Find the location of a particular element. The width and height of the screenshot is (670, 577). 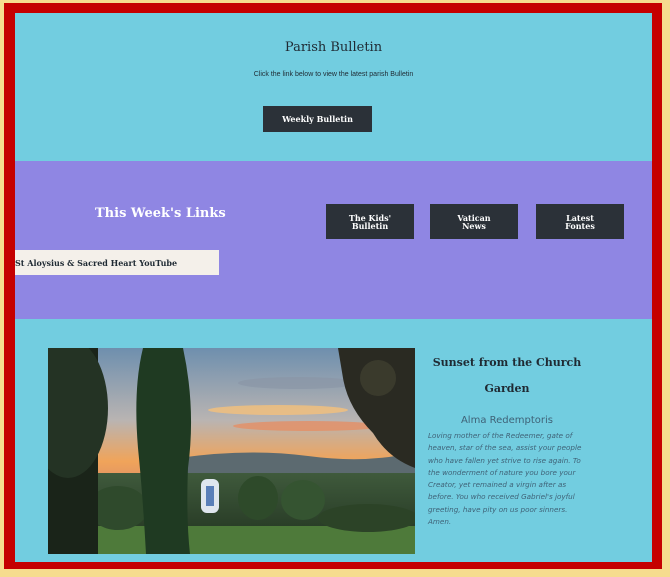

vatican-news-label: Vatican News is located at coordinates (474, 221).